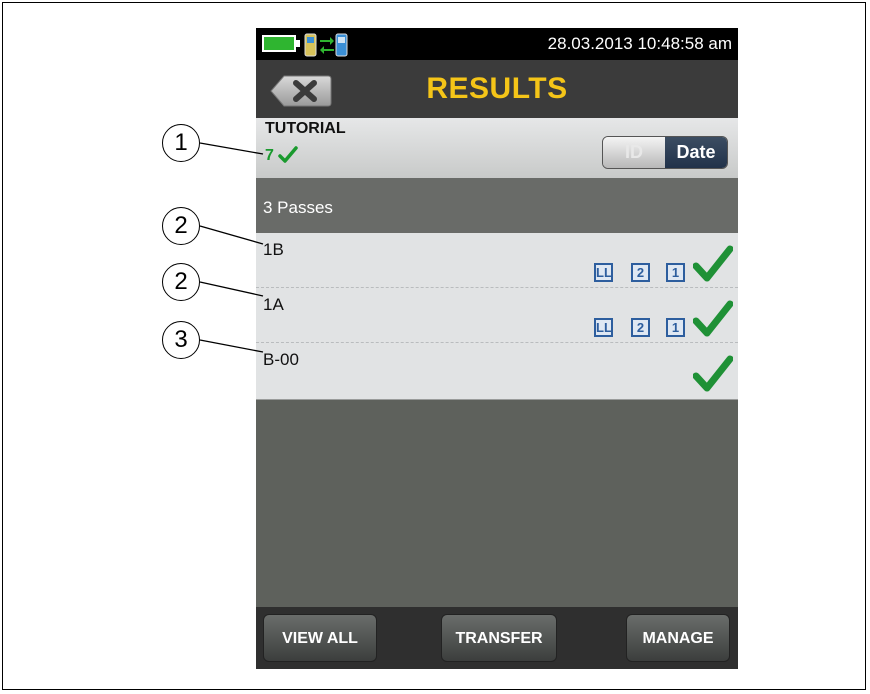 Image resolution: width=870 pixels, height=694 pixels. What do you see at coordinates (298, 43) in the screenshot?
I see `battery-tip` at bounding box center [298, 43].